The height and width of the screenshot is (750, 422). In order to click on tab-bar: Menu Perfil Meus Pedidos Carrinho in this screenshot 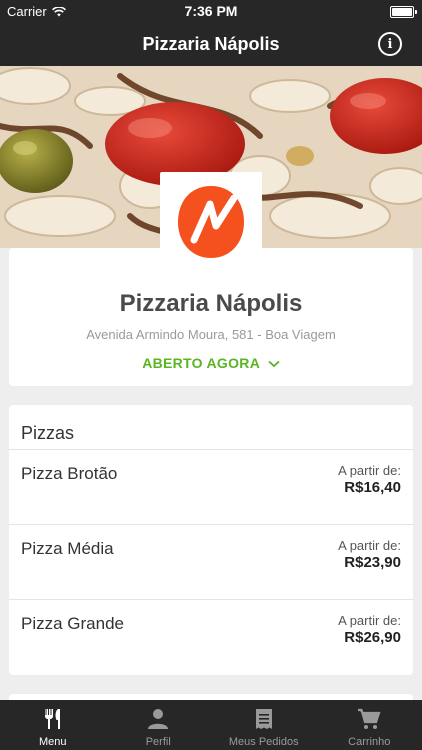, I will do `click(211, 725)`.